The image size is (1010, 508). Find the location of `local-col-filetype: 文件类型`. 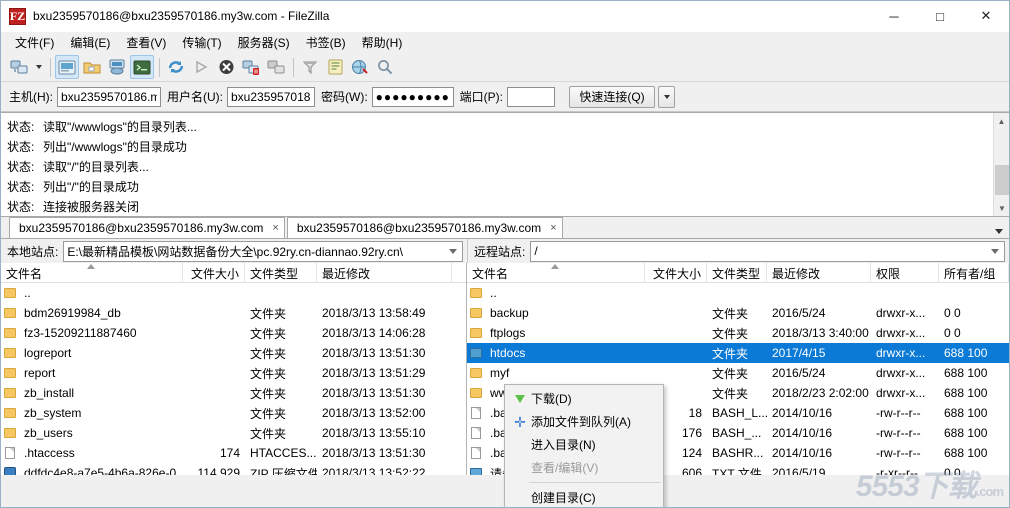

local-col-filetype: 文件类型 is located at coordinates (281, 273).